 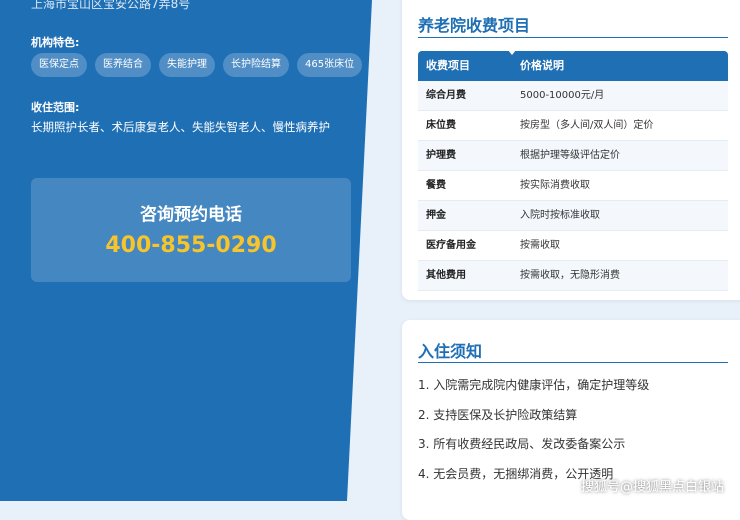 I want to click on fee-item: 餐费, so click(x=436, y=185).